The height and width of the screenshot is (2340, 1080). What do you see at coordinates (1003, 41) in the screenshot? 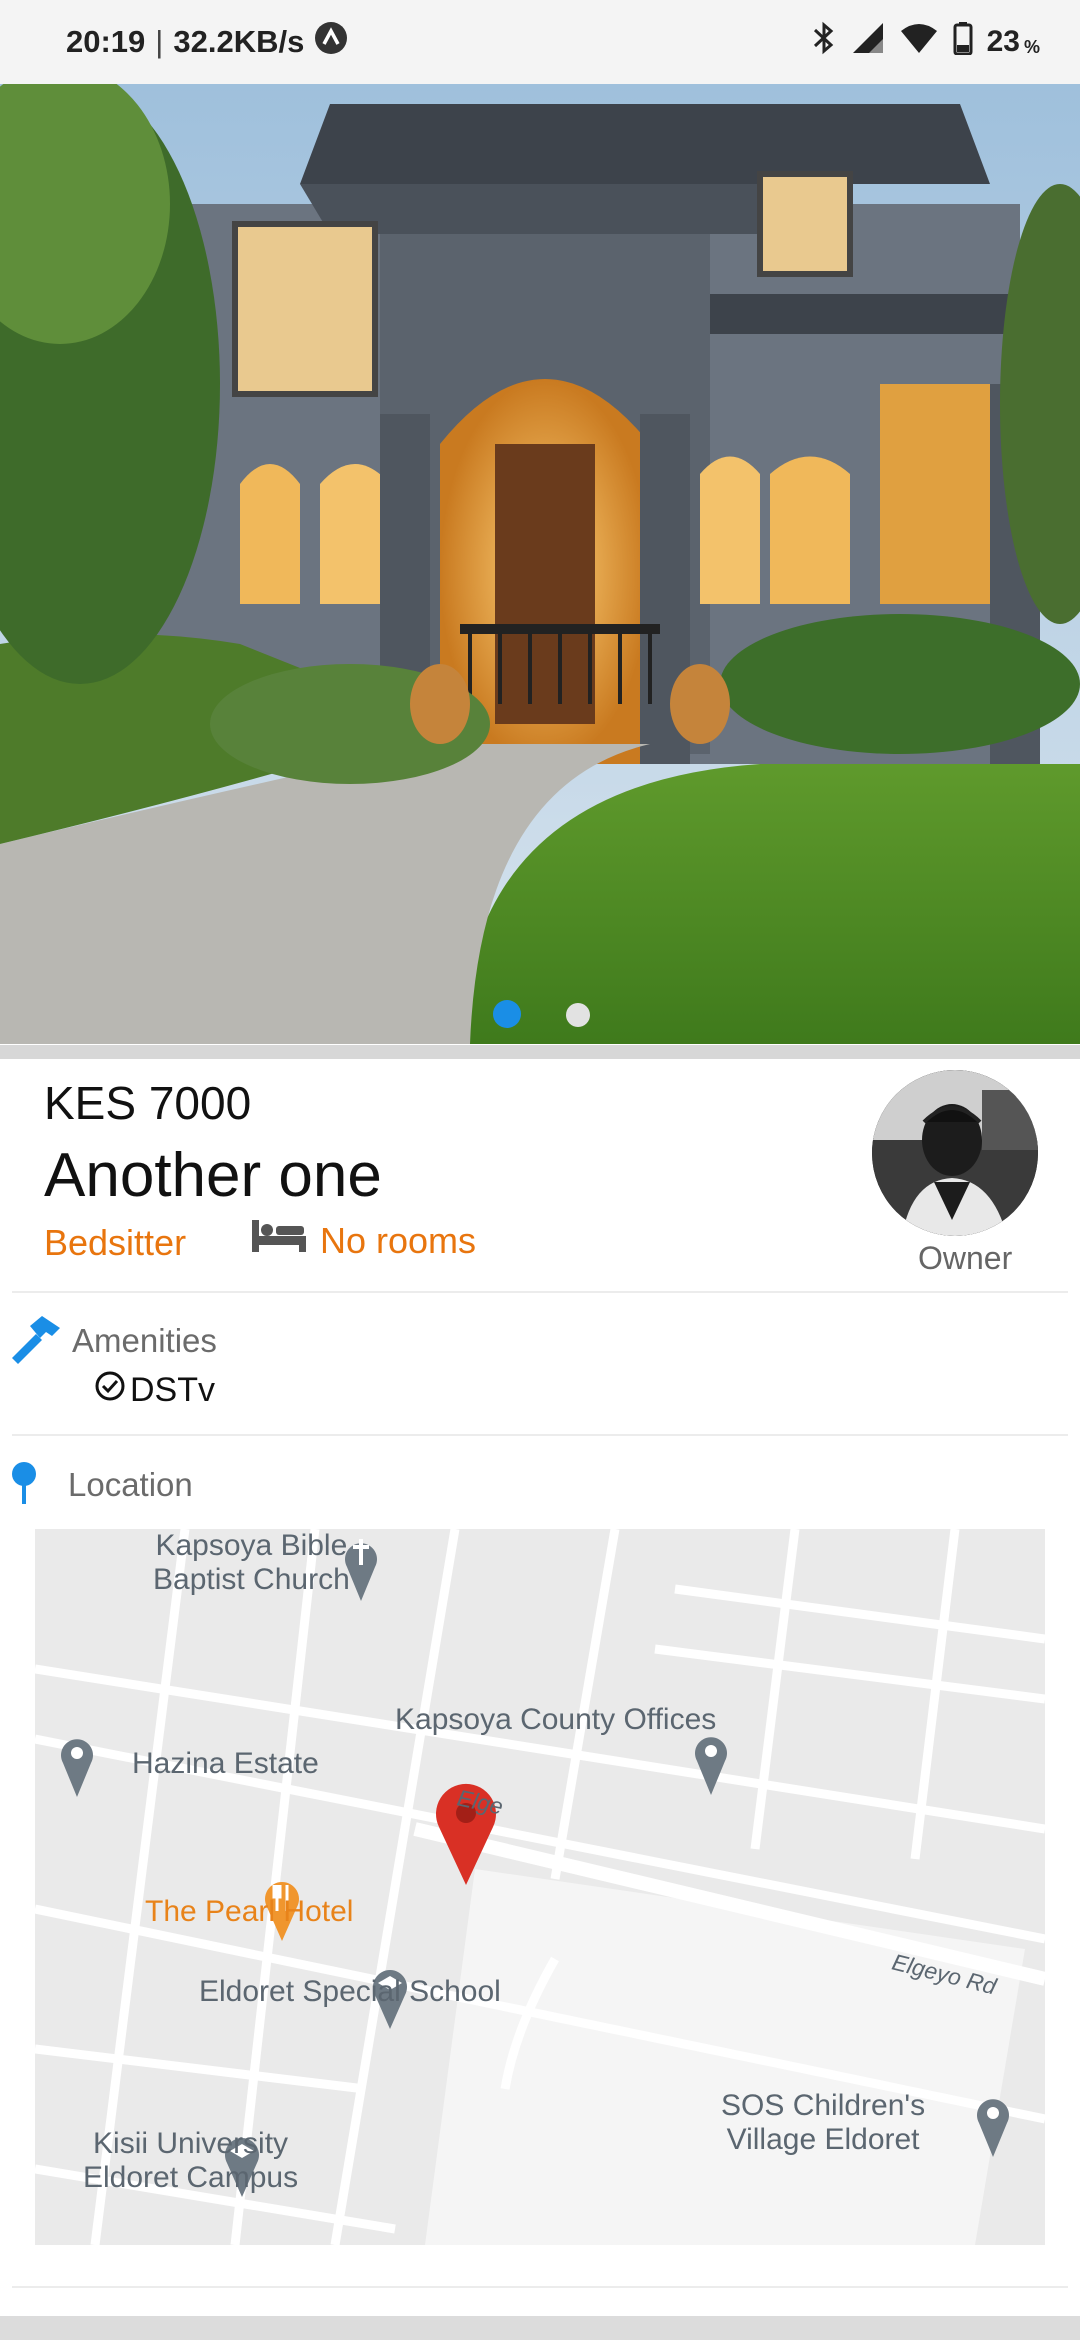
I see `battery-percent: 23` at bounding box center [1003, 41].